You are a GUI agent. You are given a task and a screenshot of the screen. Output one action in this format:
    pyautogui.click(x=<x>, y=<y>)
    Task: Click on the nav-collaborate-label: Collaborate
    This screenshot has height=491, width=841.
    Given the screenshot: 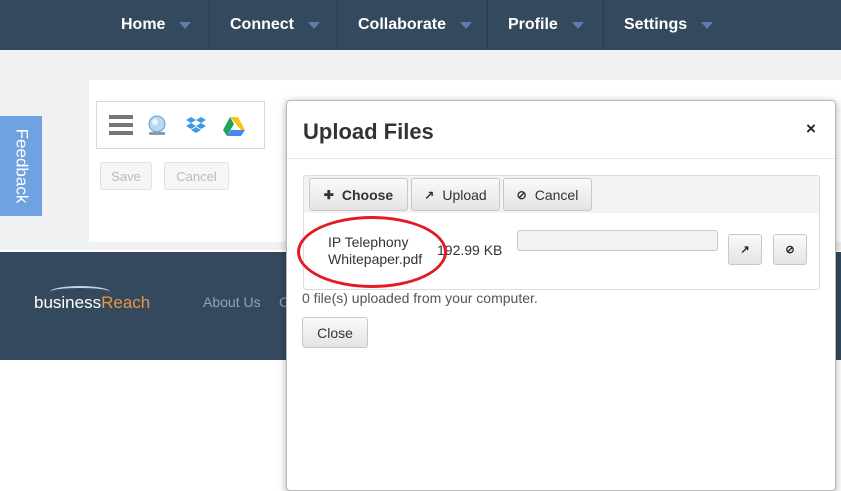 What is the action you would take?
    pyautogui.click(x=402, y=24)
    